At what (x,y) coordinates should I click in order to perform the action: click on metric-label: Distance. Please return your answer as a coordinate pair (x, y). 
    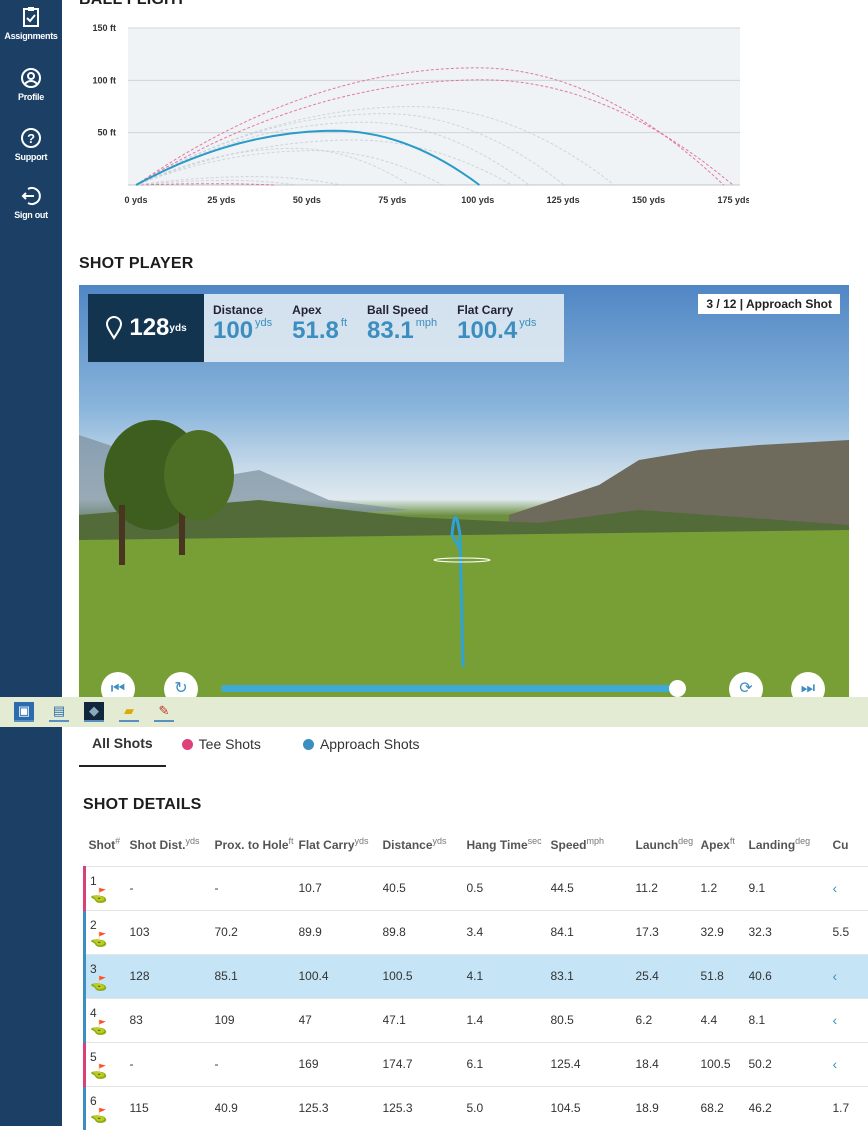
    Looking at the image, I should click on (242, 310).